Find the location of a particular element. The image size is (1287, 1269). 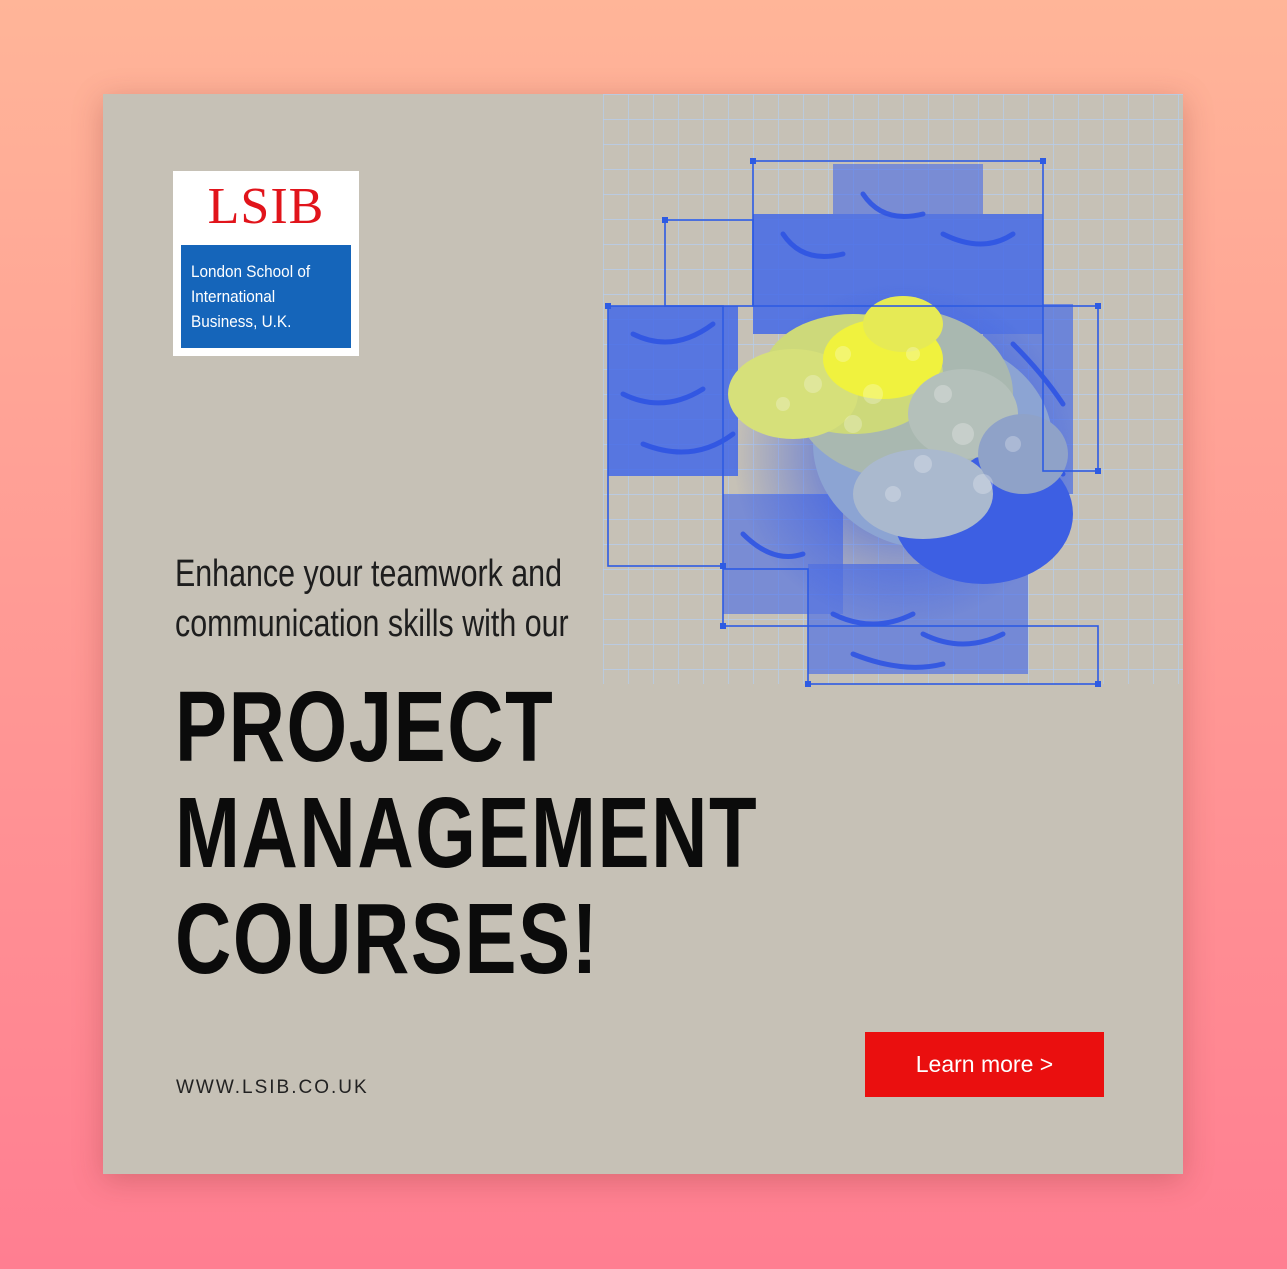

logo-wordmark: LSIB is located at coordinates (266, 206).